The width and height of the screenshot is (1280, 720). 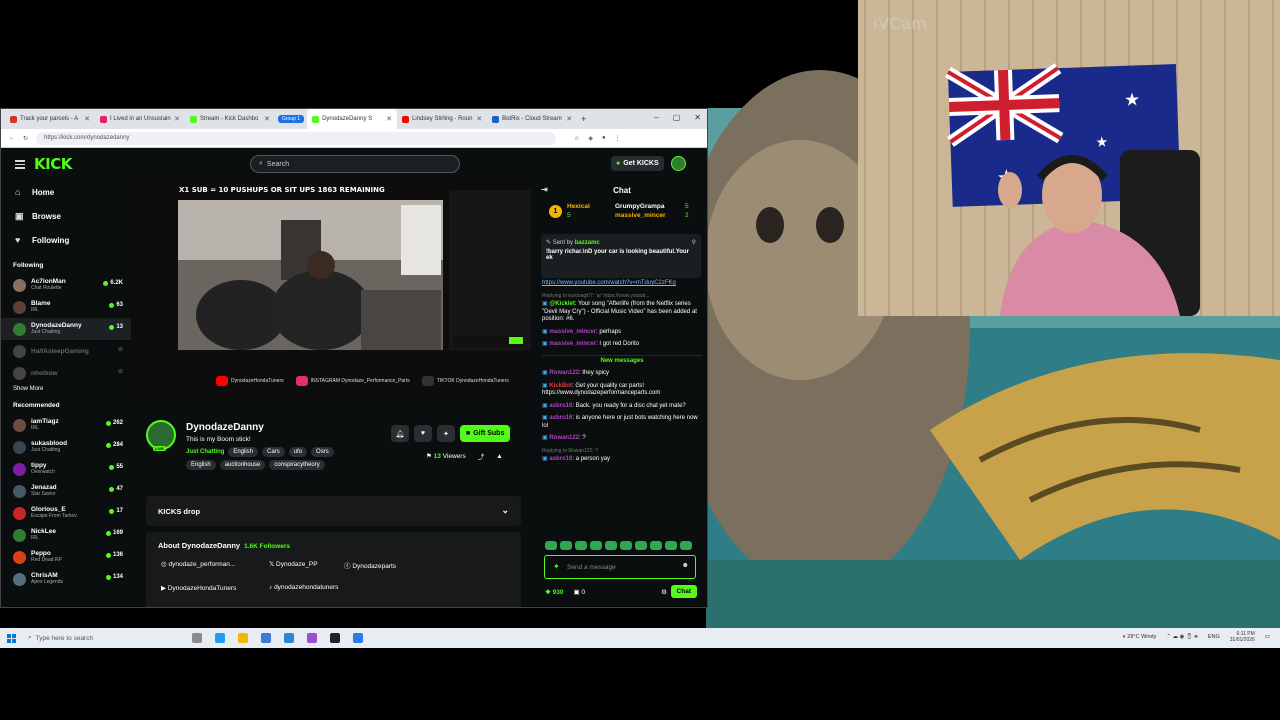 I want to click on channel-name: DynodazeDanny, so click(x=225, y=427).